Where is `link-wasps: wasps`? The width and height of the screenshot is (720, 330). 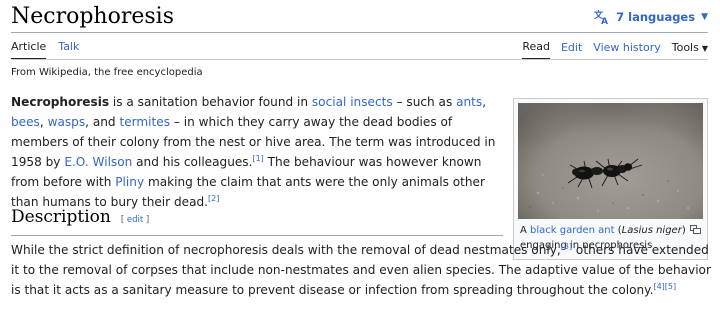 link-wasps: wasps is located at coordinates (67, 122).